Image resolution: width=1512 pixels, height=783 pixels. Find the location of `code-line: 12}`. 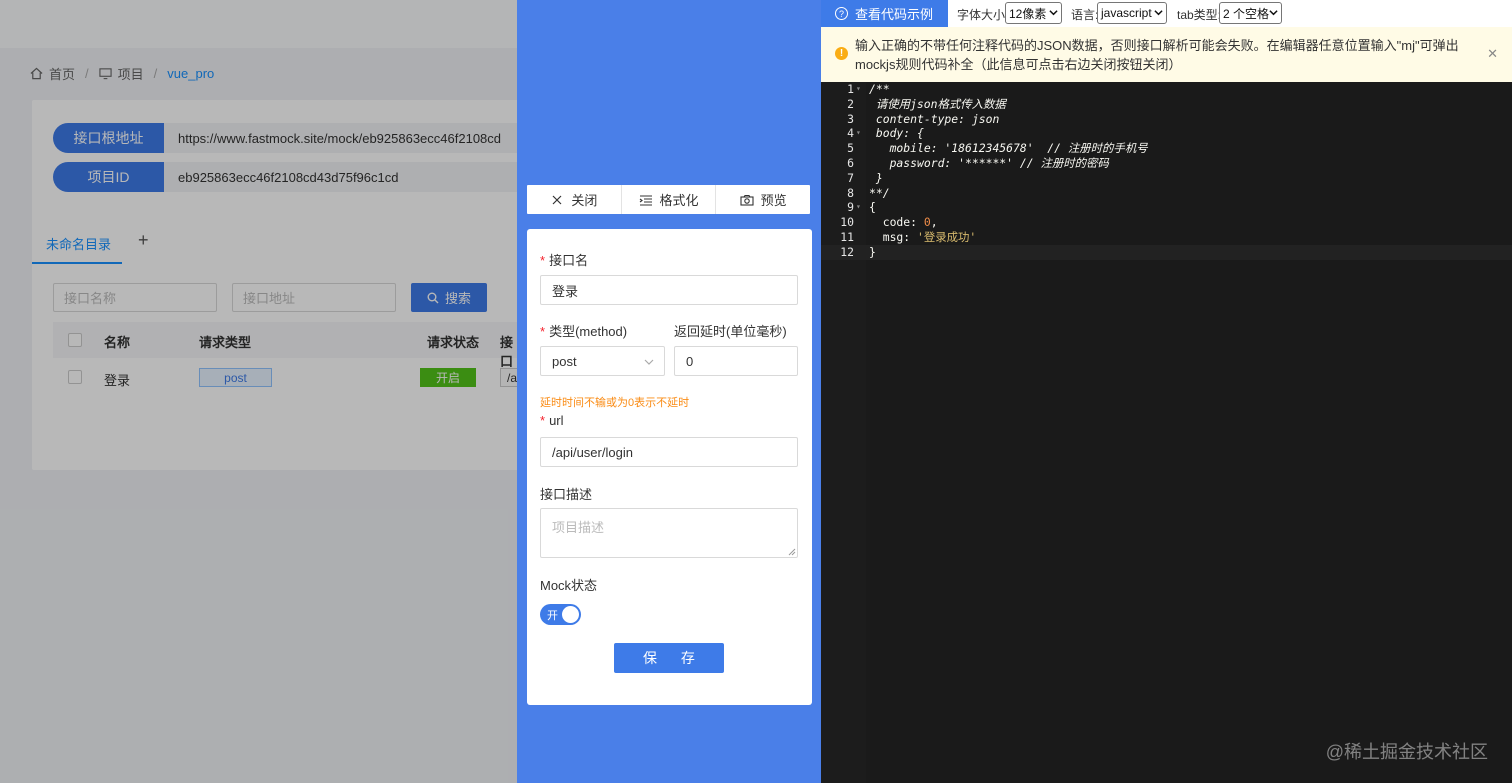

code-line: 12} is located at coordinates (1166, 252).